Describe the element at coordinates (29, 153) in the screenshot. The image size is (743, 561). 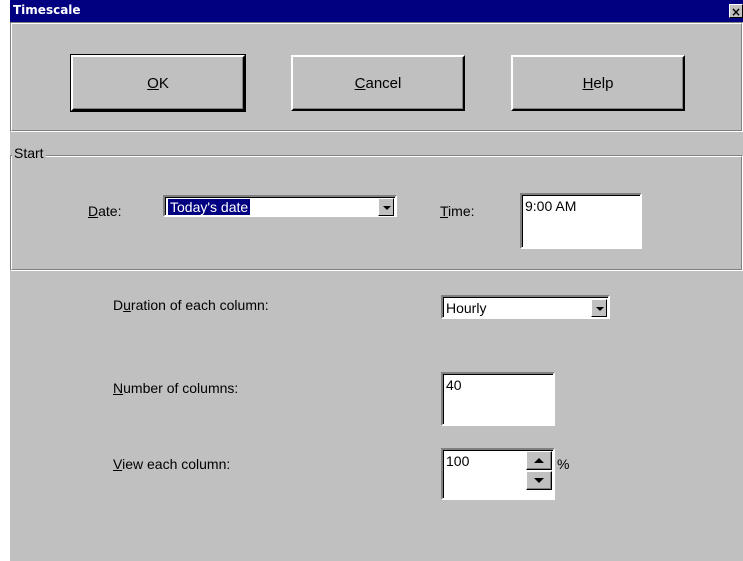
I see `start-group-label: Start` at that location.